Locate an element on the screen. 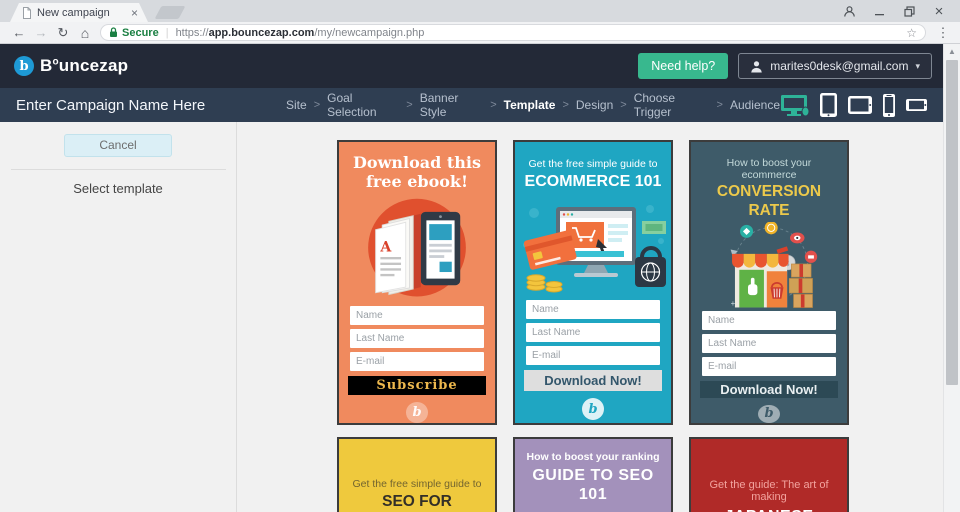 The image size is (960, 512). minimize-button is located at coordinates (879, 11).